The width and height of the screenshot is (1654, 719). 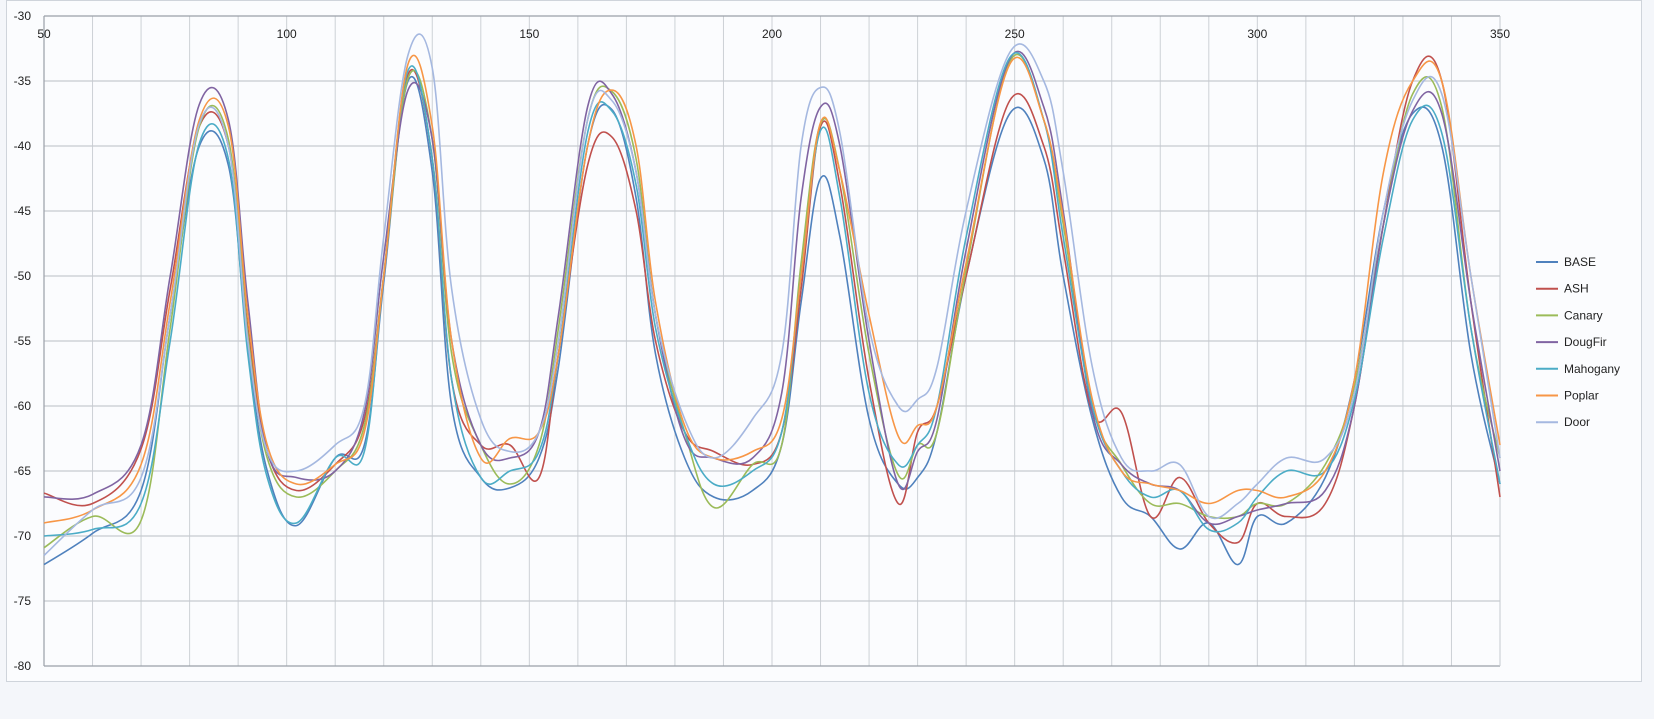 What do you see at coordinates (44, 34) in the screenshot?
I see `x-tick-label: 50` at bounding box center [44, 34].